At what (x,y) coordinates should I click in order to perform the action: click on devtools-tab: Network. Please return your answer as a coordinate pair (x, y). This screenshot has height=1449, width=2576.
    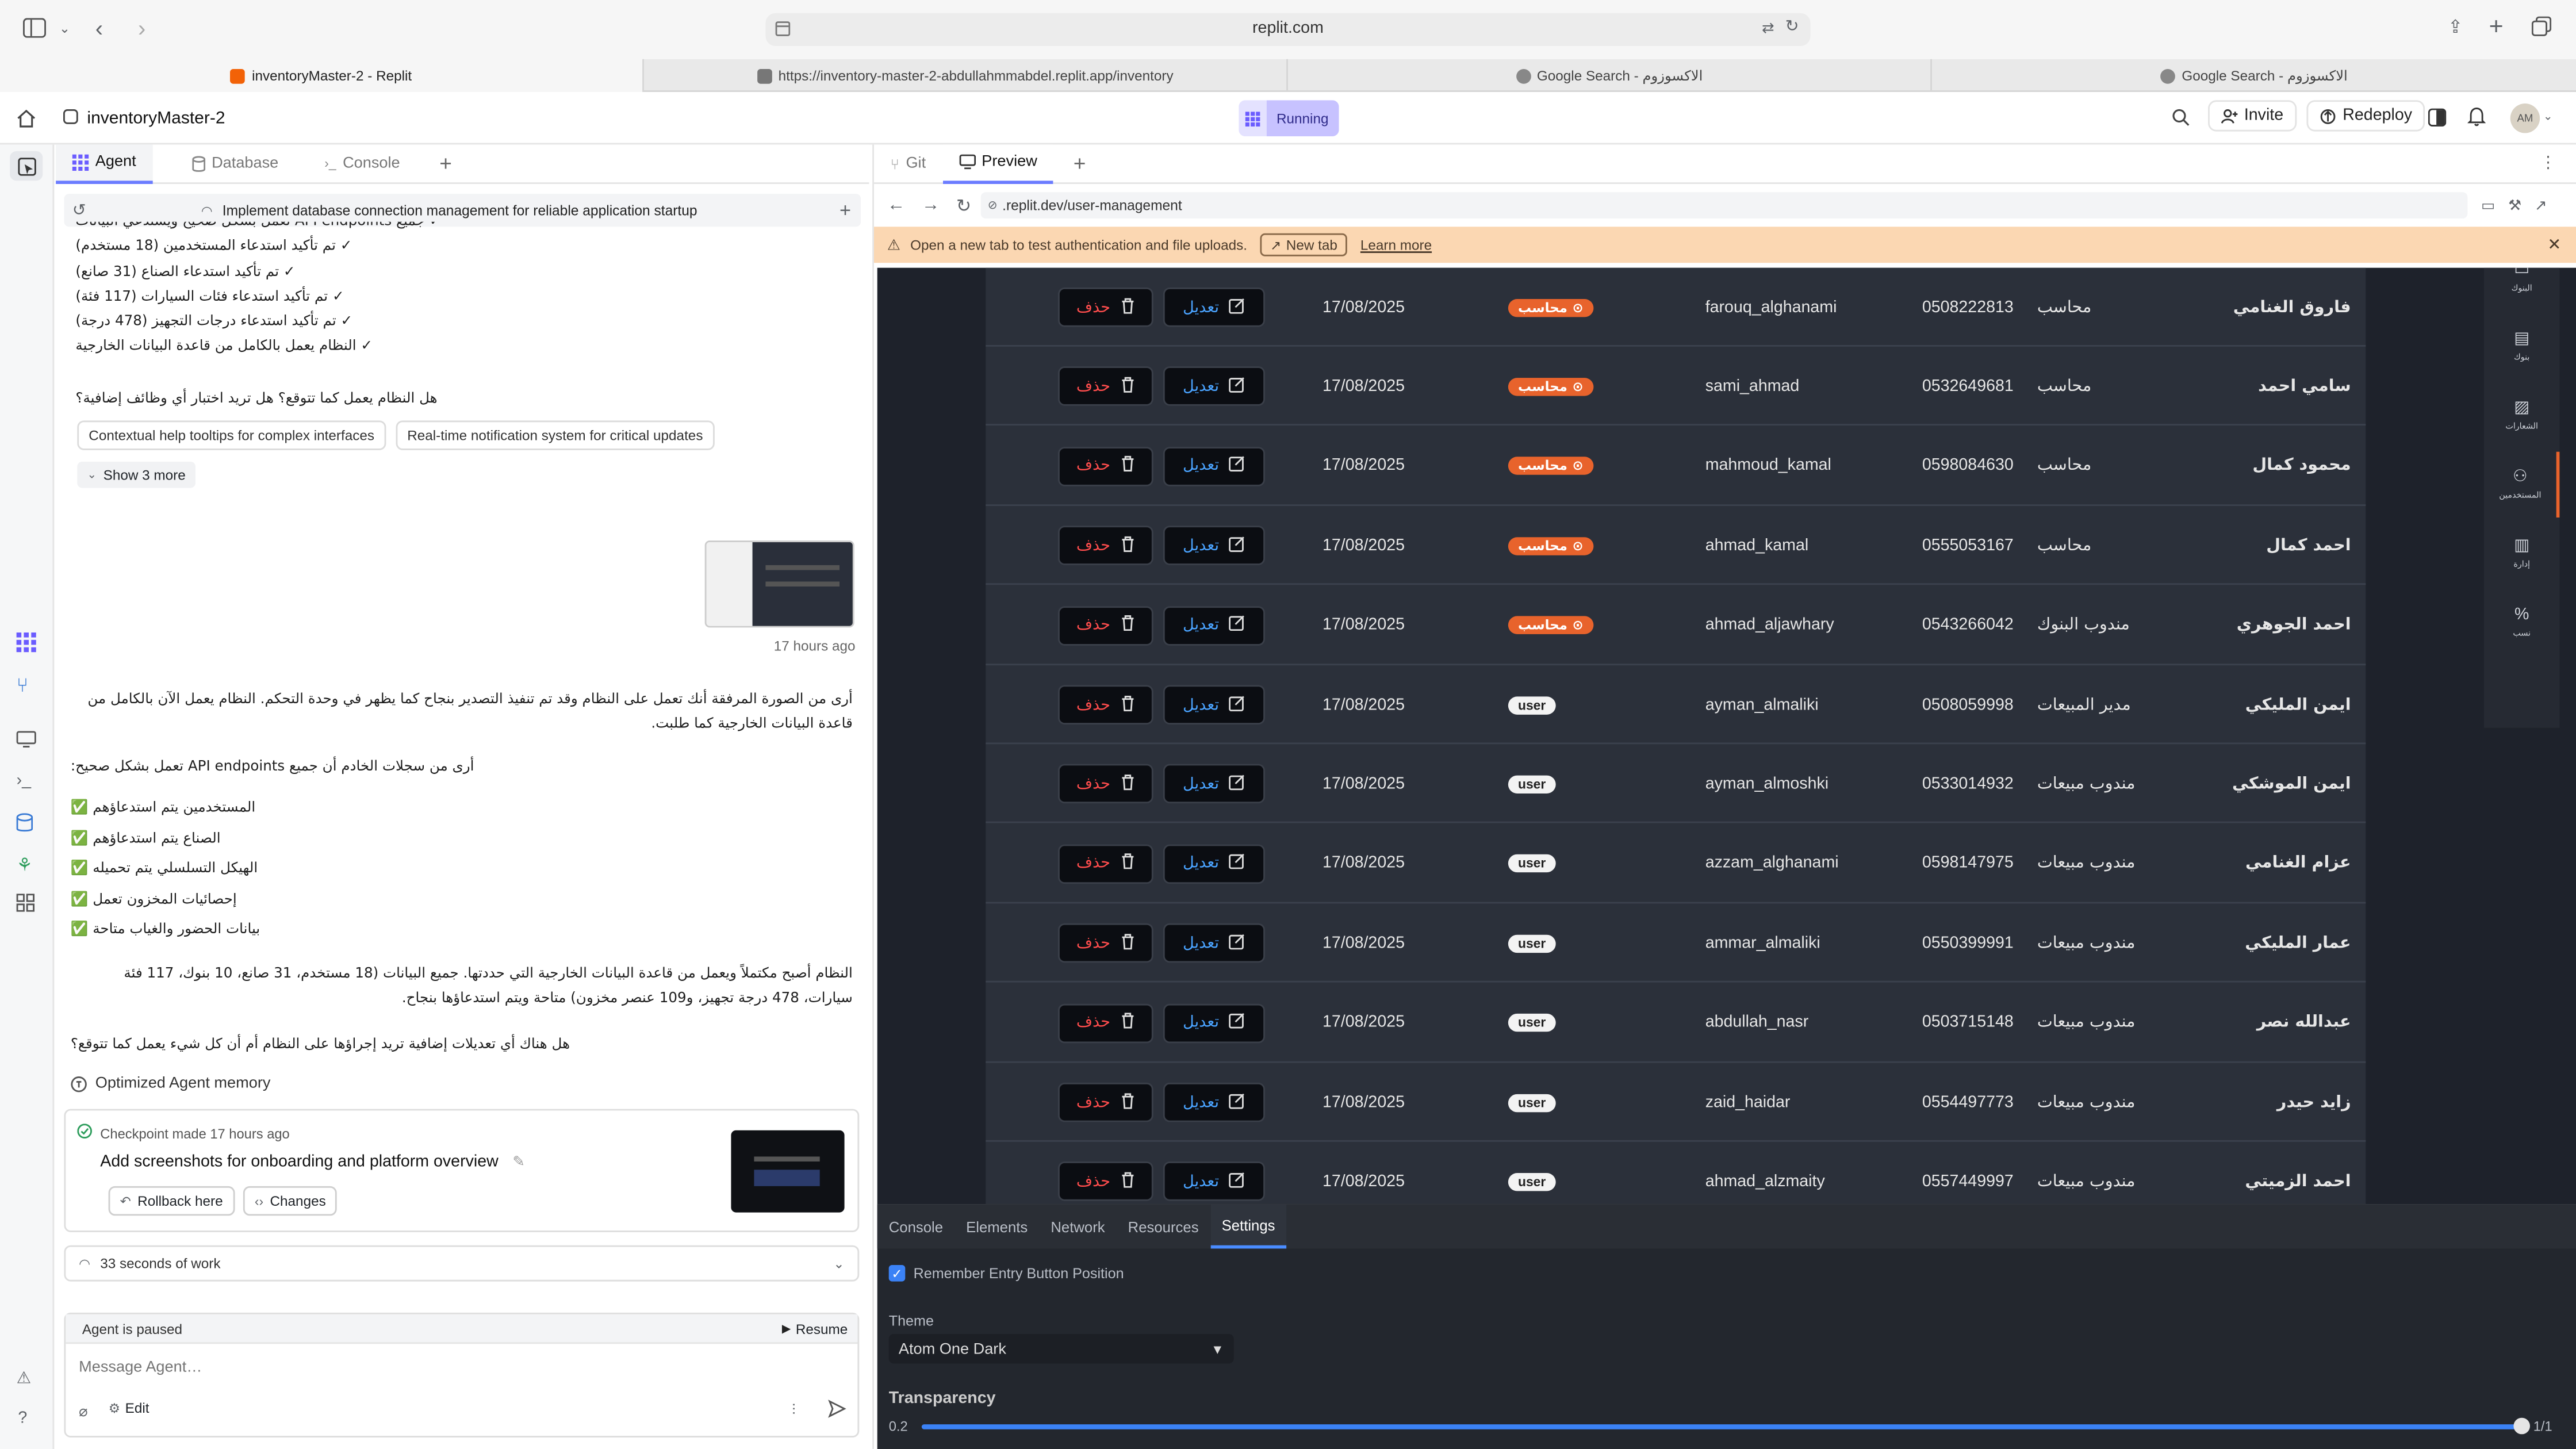
    Looking at the image, I should click on (1077, 1226).